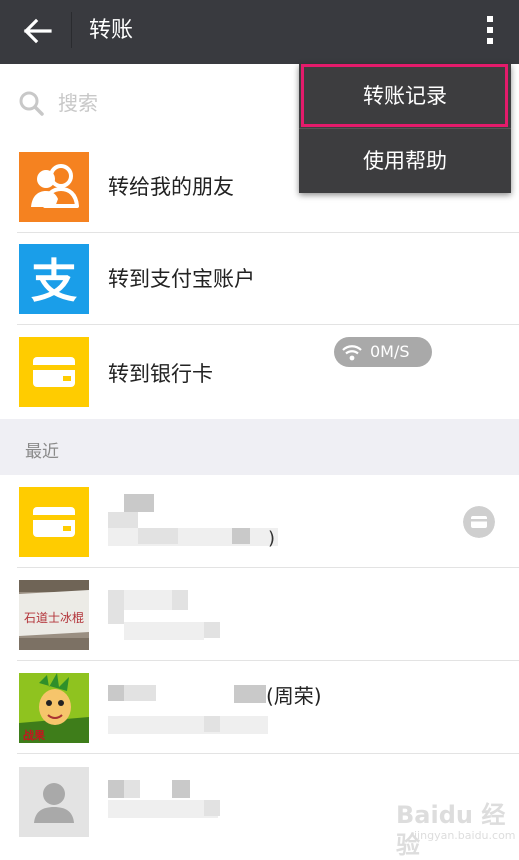 The image size is (519, 860). I want to click on recent-item: 战果, so click(259, 707).